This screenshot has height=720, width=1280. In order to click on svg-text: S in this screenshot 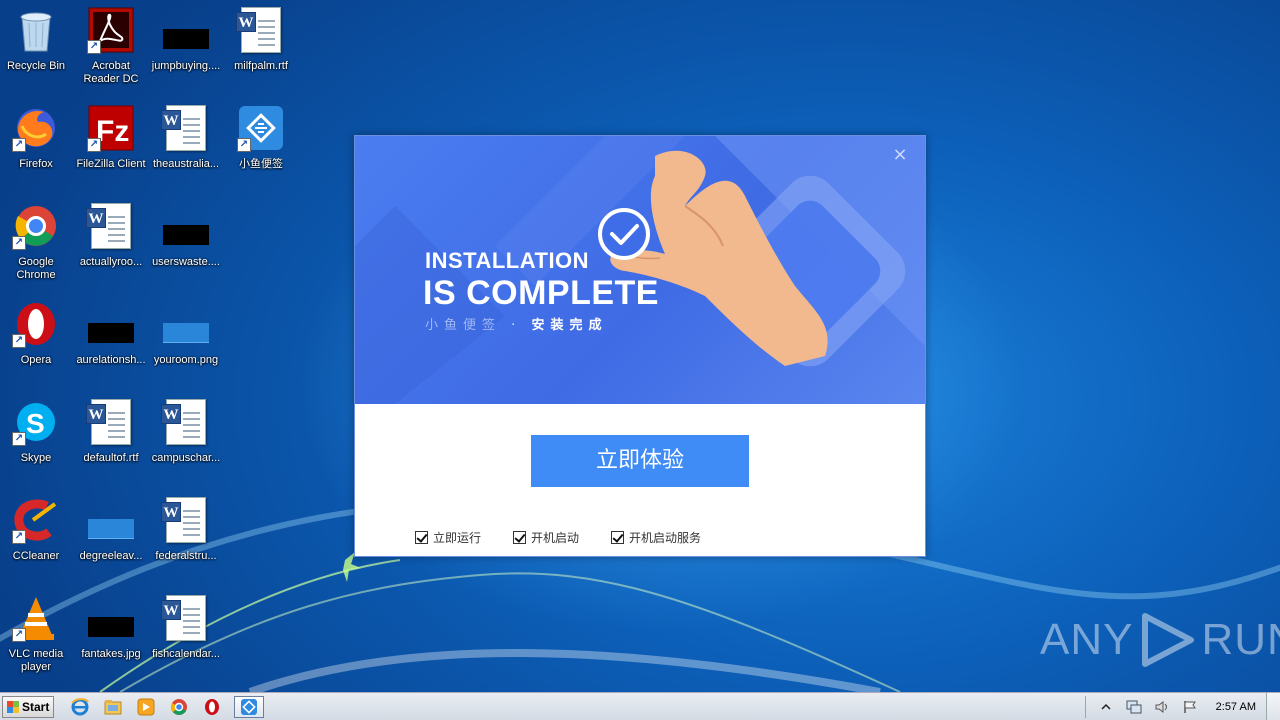, I will do `click(35, 423)`.